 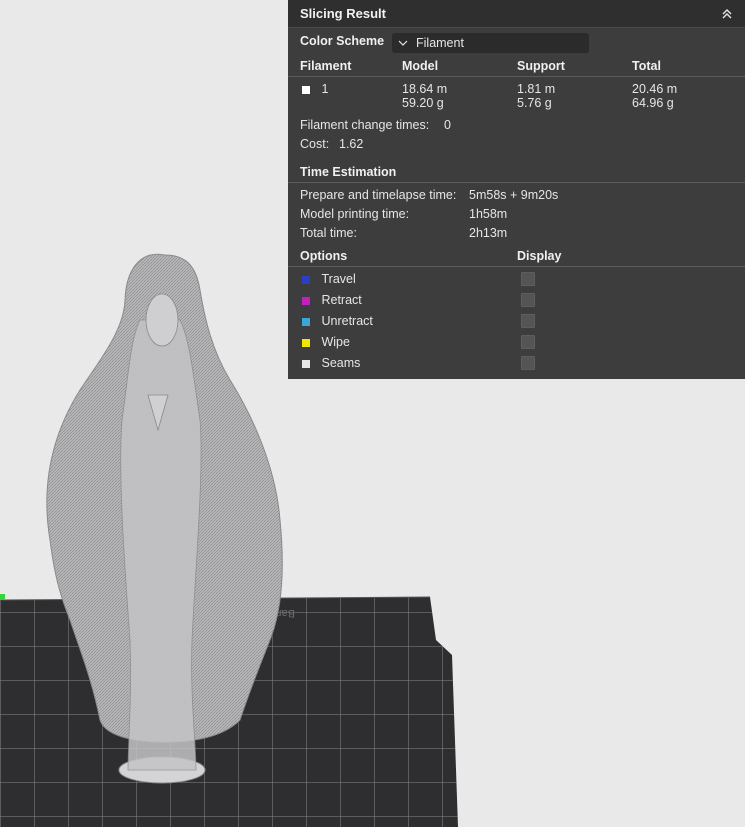 I want to click on axis-origin-marker, so click(x=2, y=597).